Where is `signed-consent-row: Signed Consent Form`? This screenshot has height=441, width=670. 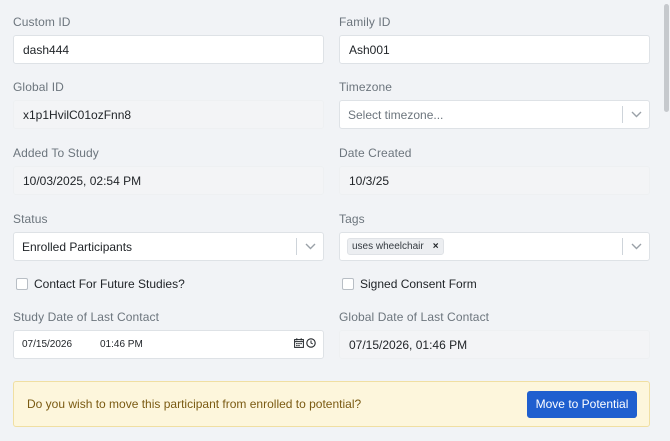 signed-consent-row: Signed Consent Form is located at coordinates (408, 284).